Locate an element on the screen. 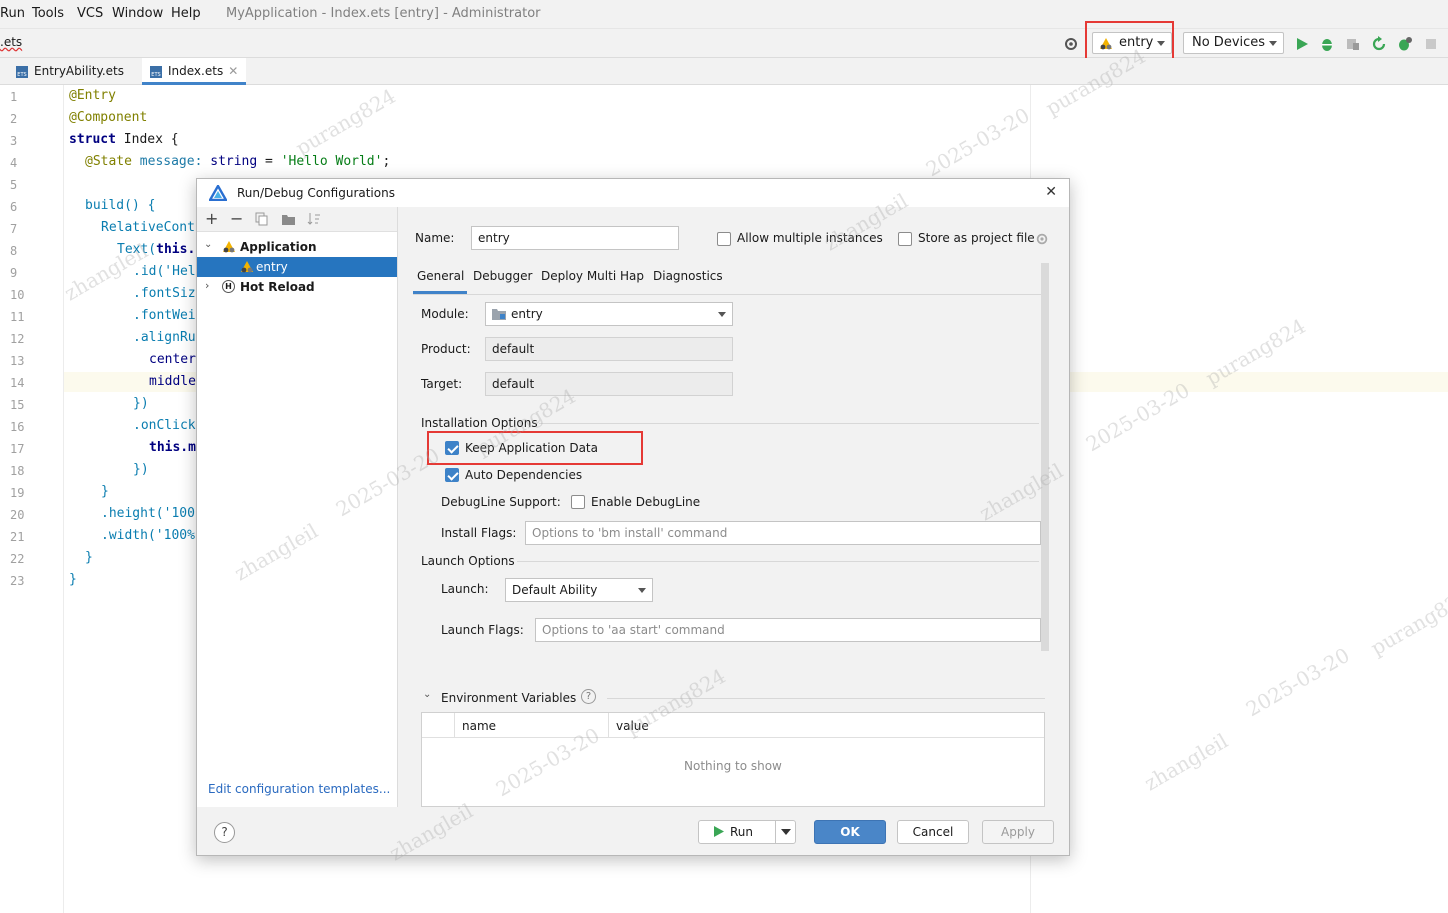 The height and width of the screenshot is (913, 1448). remove-icon: − is located at coordinates (236, 218).